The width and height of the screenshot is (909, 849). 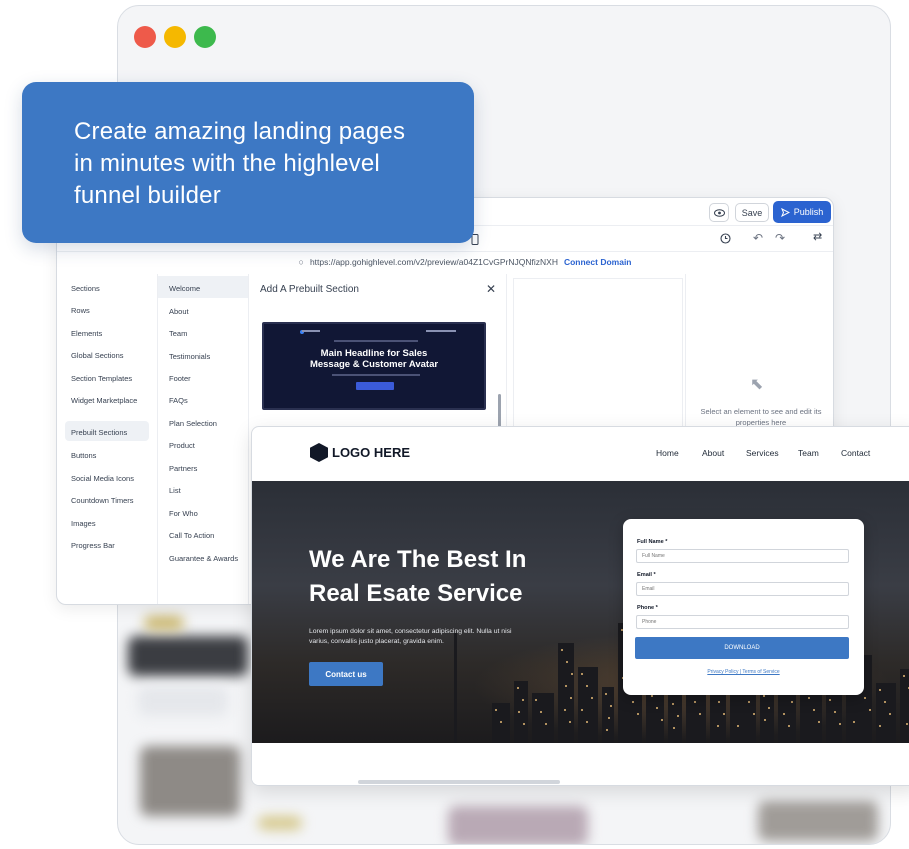 I want to click on nav-link-about: About, so click(x=713, y=453).